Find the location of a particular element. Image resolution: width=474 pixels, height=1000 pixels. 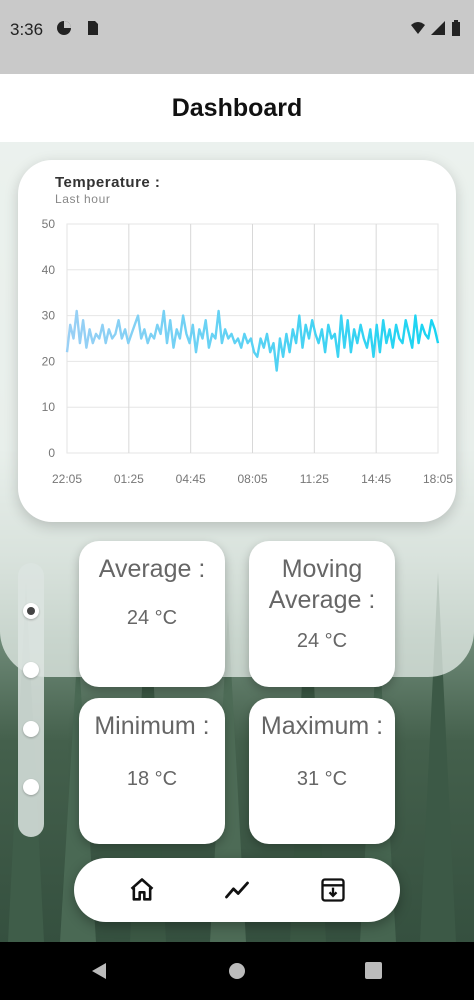

x-tick-label: 14:45 is located at coordinates (376, 479).